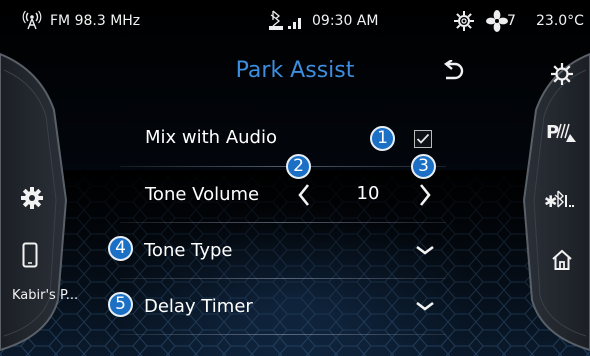 This screenshot has height=356, width=590. I want to click on back-arrow-icon, so click(453, 73).